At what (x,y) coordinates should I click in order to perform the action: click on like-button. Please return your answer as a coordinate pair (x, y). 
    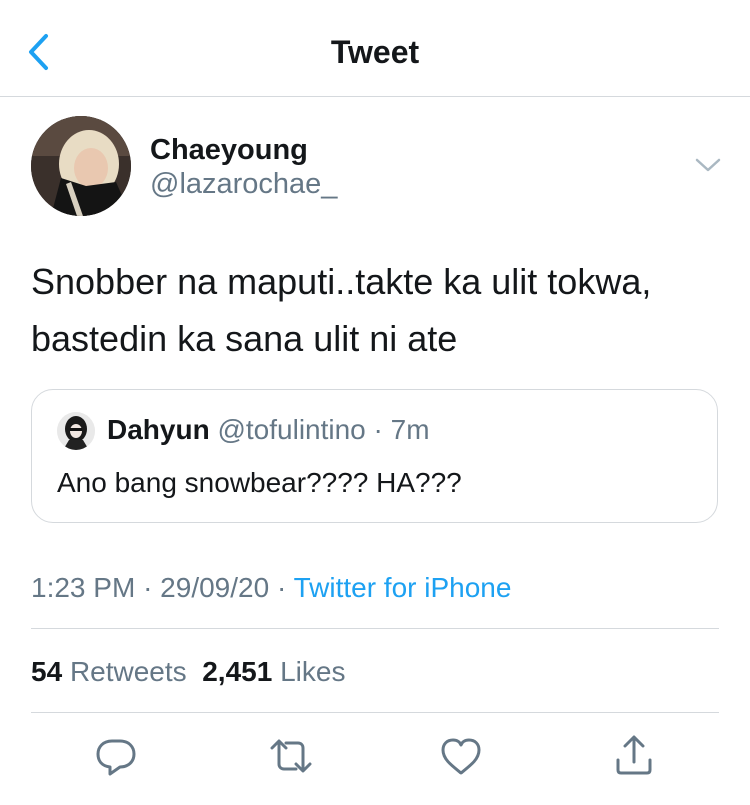
    Looking at the image, I should click on (461, 756).